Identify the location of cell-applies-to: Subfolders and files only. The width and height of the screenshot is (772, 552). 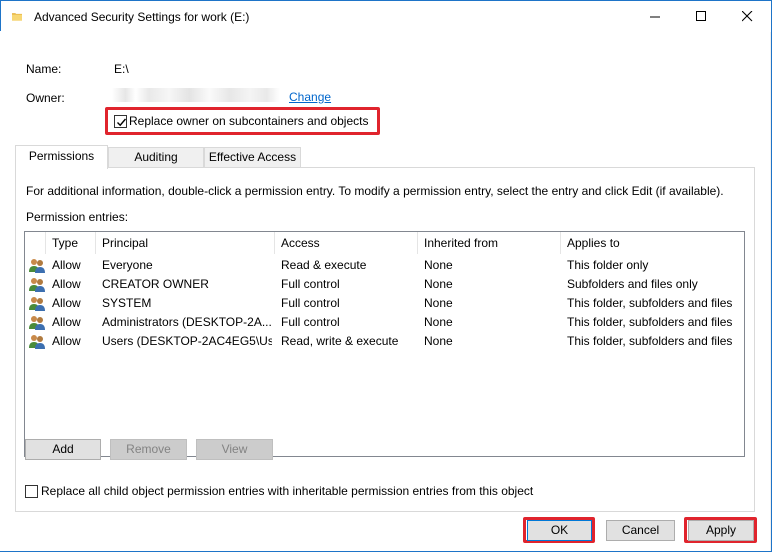
(632, 284).